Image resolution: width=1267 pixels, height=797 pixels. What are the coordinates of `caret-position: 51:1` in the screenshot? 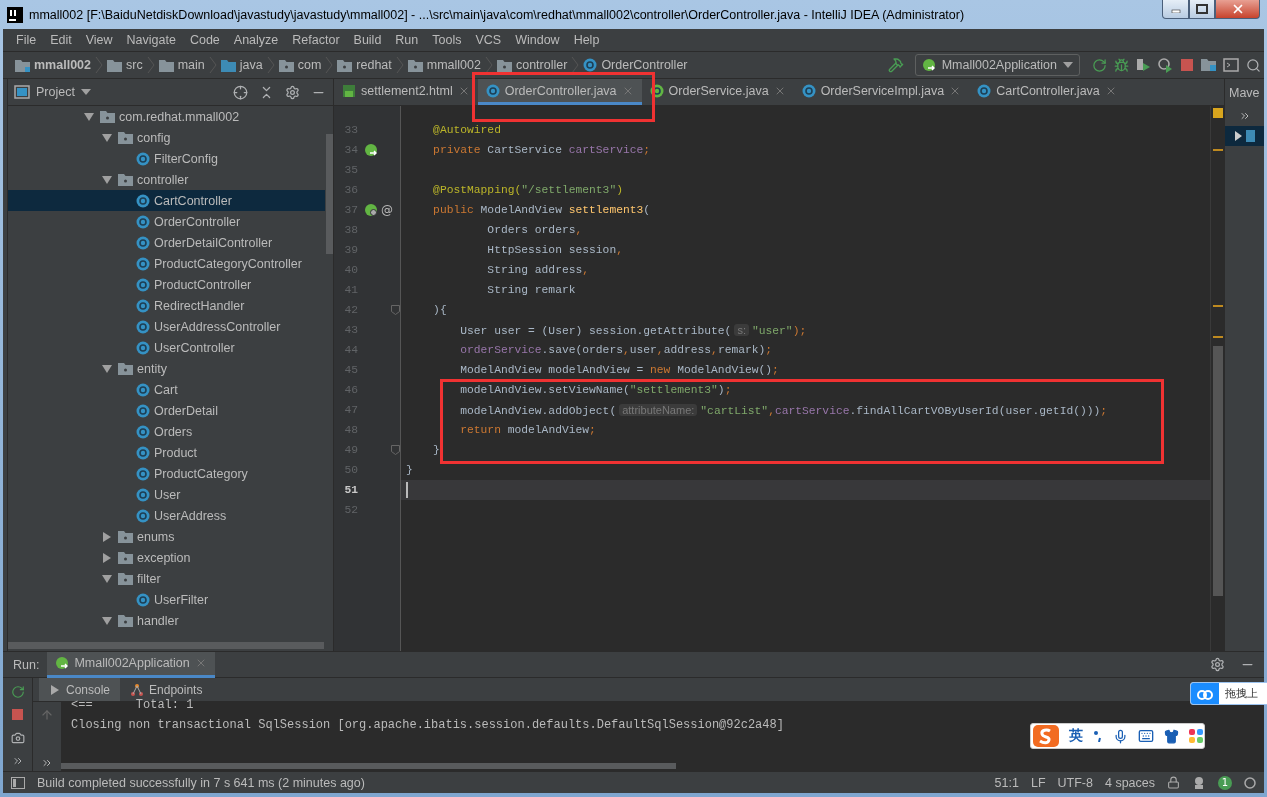 It's located at (1006, 782).